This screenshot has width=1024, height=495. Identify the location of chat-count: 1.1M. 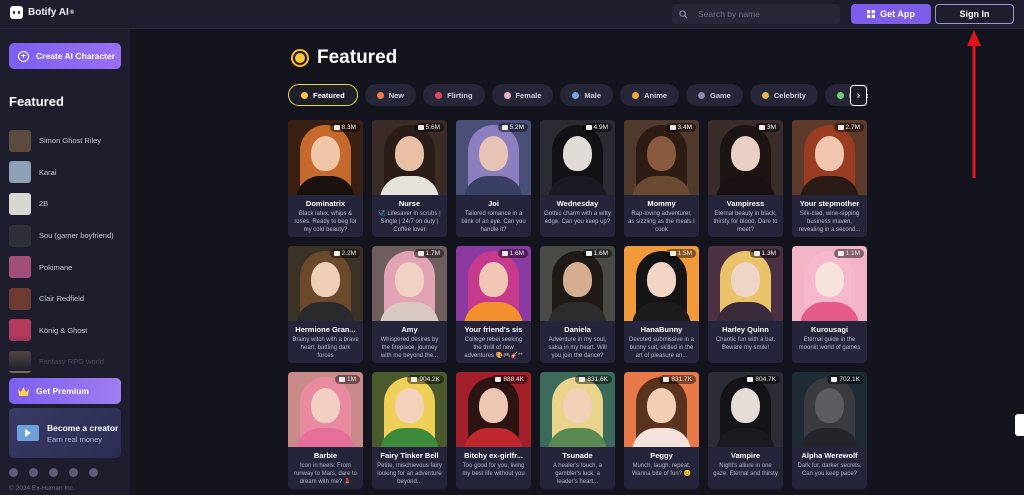
(852, 253).